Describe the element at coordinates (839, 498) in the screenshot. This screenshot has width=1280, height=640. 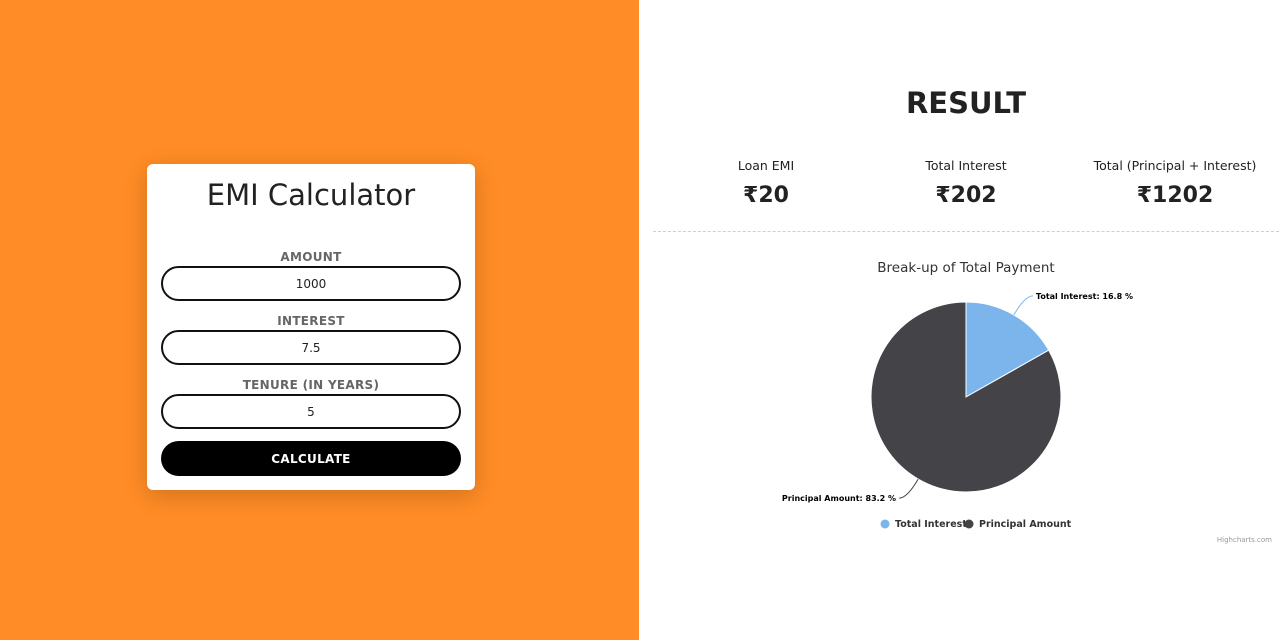
I see `data-label-principal-amount: Principal Amount: 83.2 %` at that location.